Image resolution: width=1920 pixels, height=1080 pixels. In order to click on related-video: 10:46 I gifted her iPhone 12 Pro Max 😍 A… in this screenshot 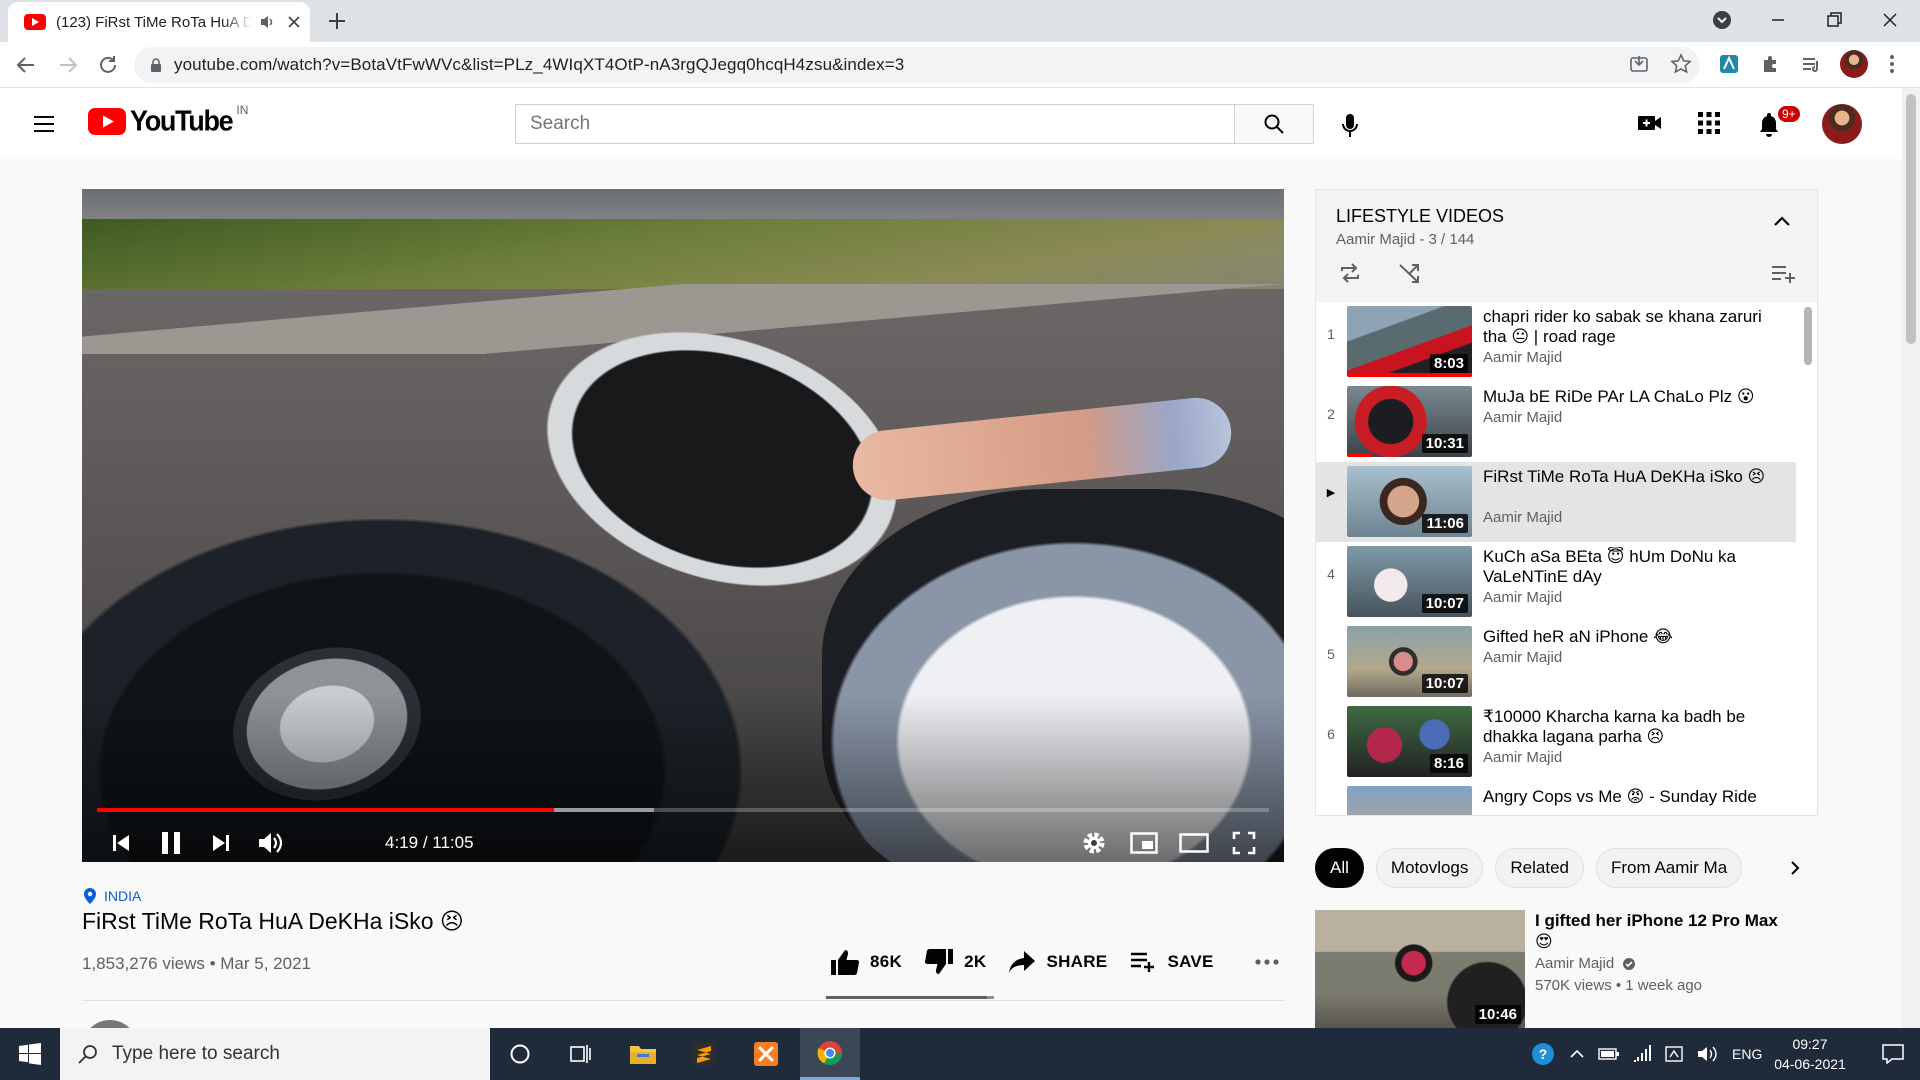, I will do `click(1565, 969)`.